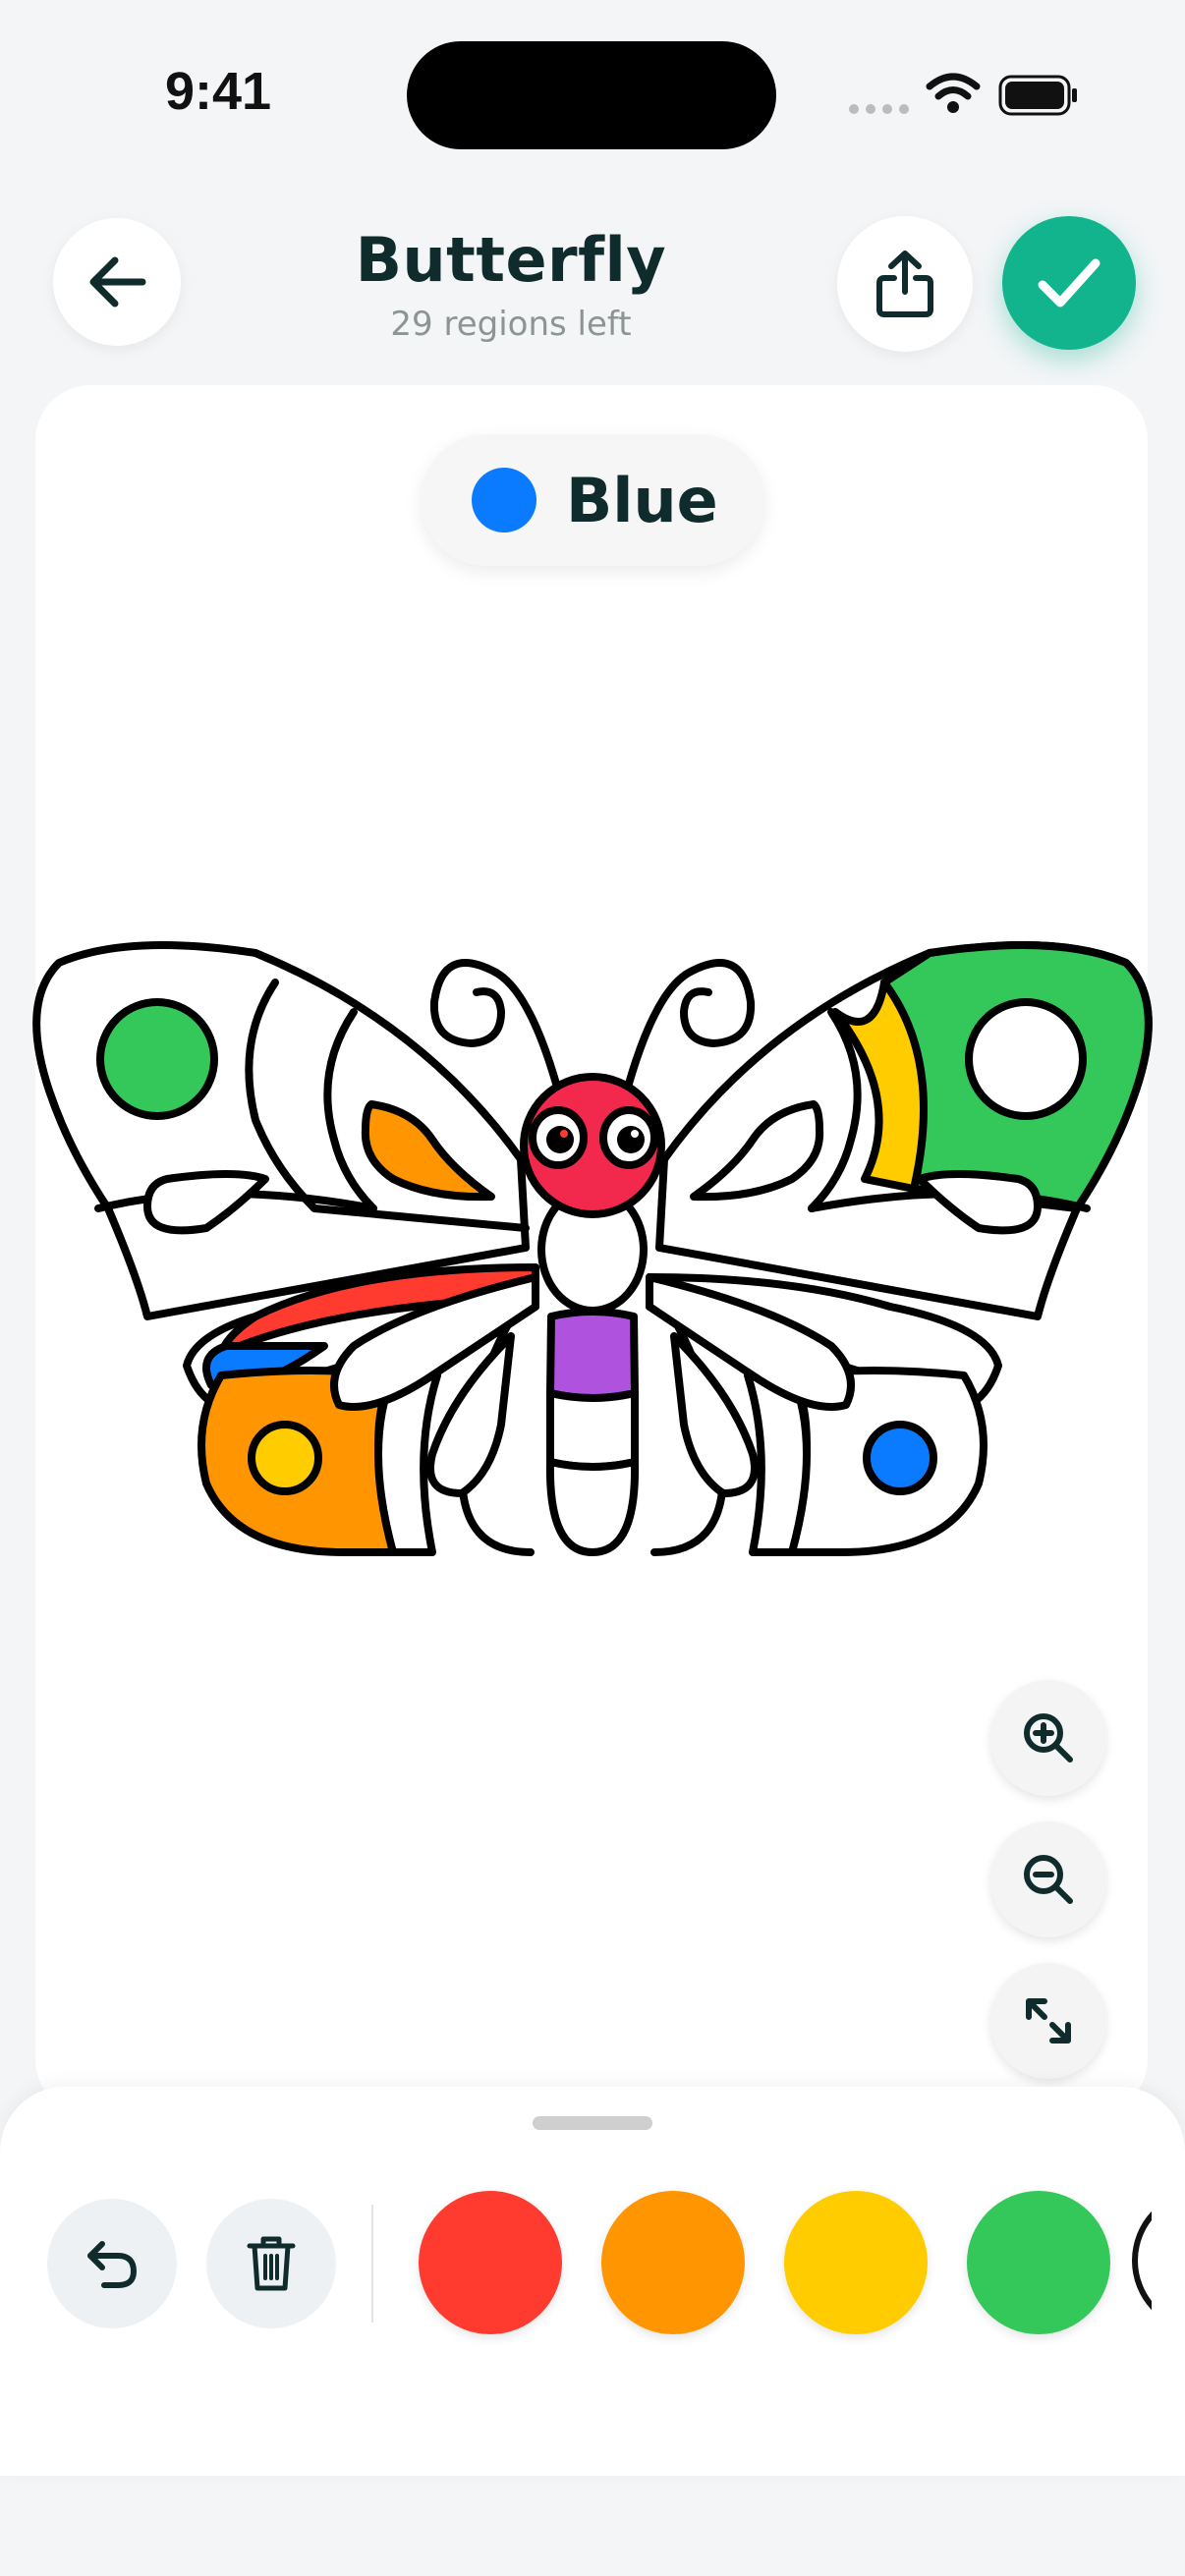 This screenshot has width=1185, height=2576. I want to click on undo-button, so click(112, 2263).